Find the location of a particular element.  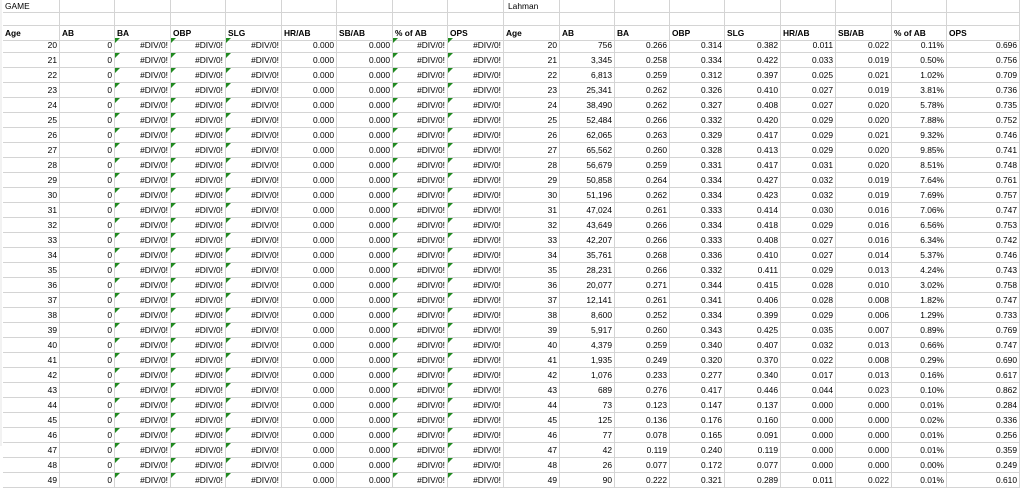

table-cell: 6,813 is located at coordinates (587, 75).